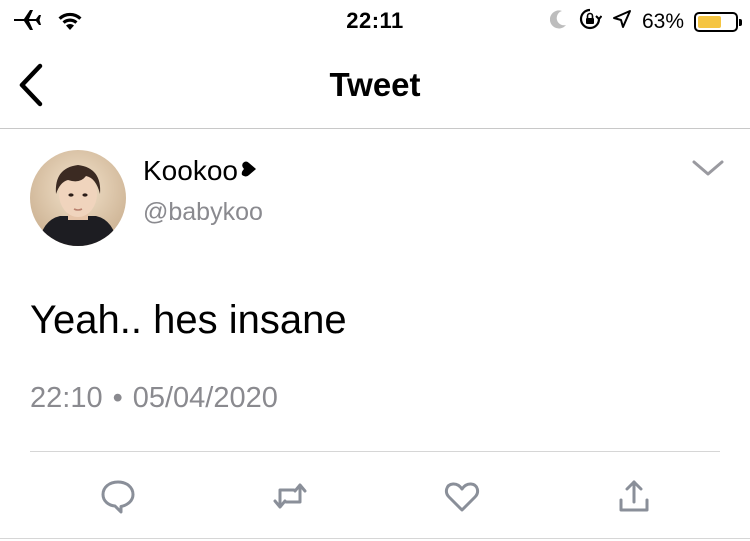 This screenshot has height=541, width=750. I want to click on share-button, so click(634, 496).